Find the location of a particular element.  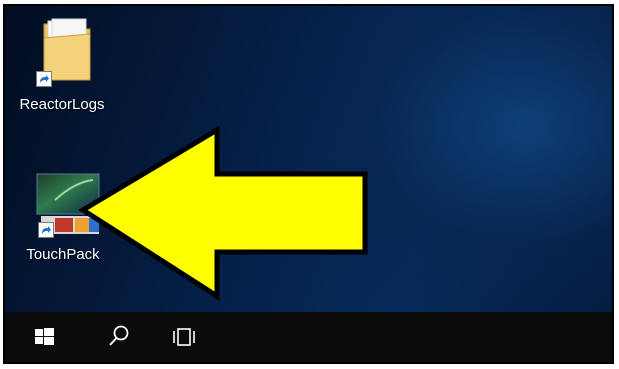

windows-logo-icon is located at coordinates (44, 336).